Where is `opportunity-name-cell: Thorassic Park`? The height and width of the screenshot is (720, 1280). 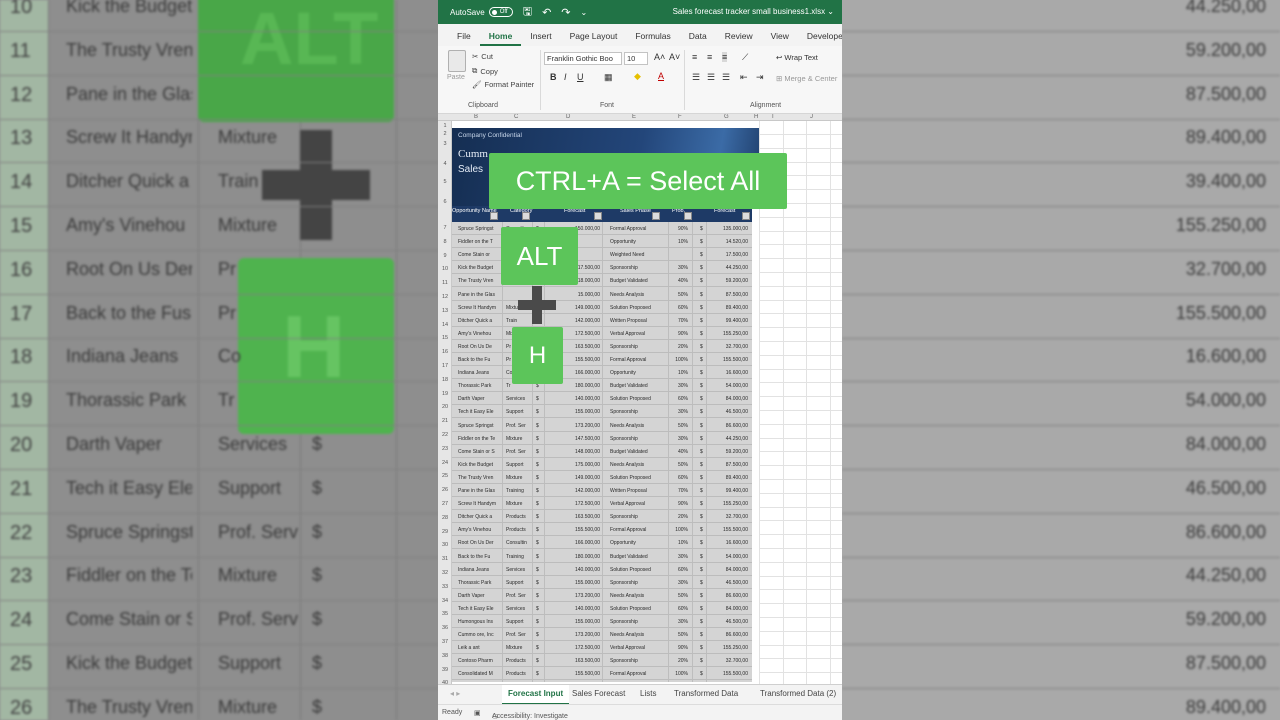 opportunity-name-cell: Thorassic Park is located at coordinates (479, 386).